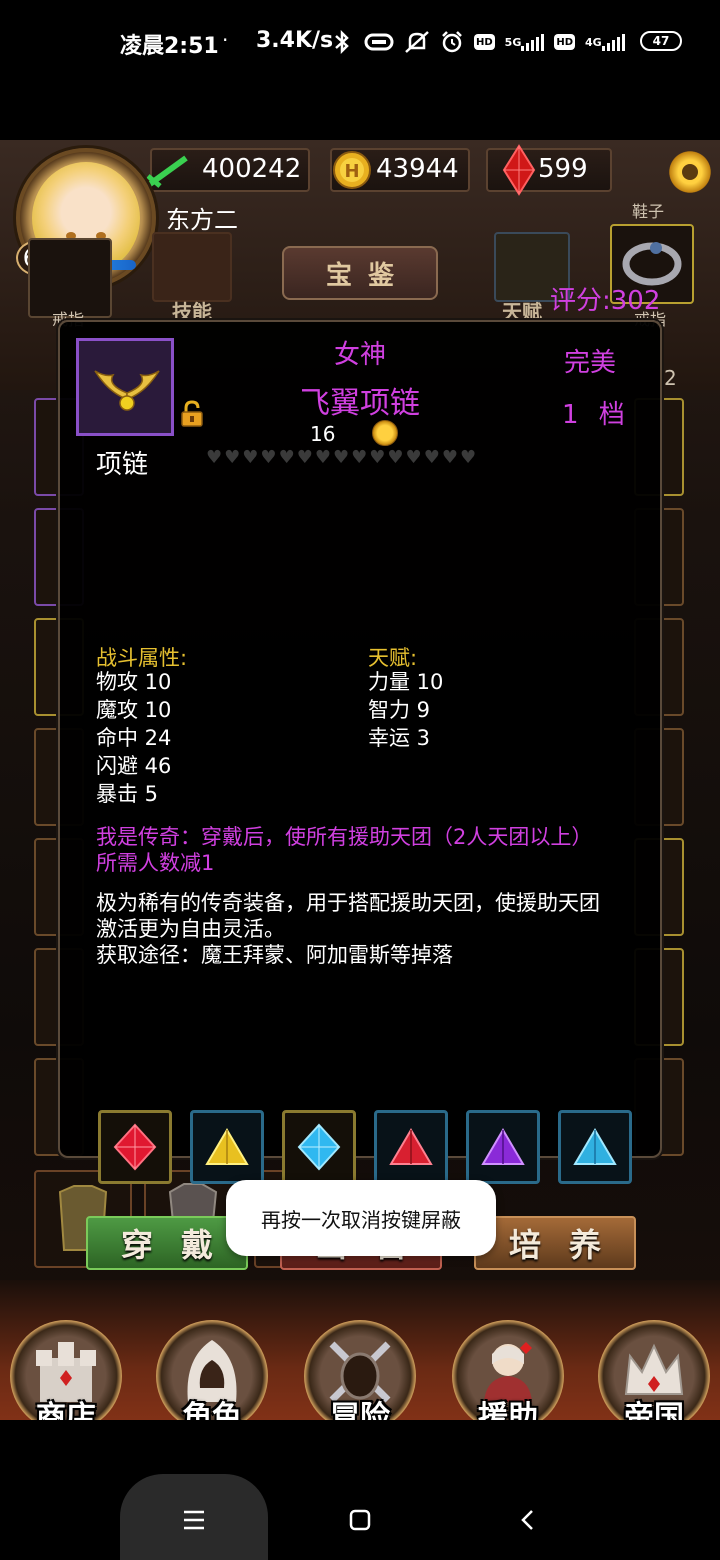 The width and height of the screenshot is (720, 1560). I want to click on 4g-signal-icon: 4G, so click(605, 42).